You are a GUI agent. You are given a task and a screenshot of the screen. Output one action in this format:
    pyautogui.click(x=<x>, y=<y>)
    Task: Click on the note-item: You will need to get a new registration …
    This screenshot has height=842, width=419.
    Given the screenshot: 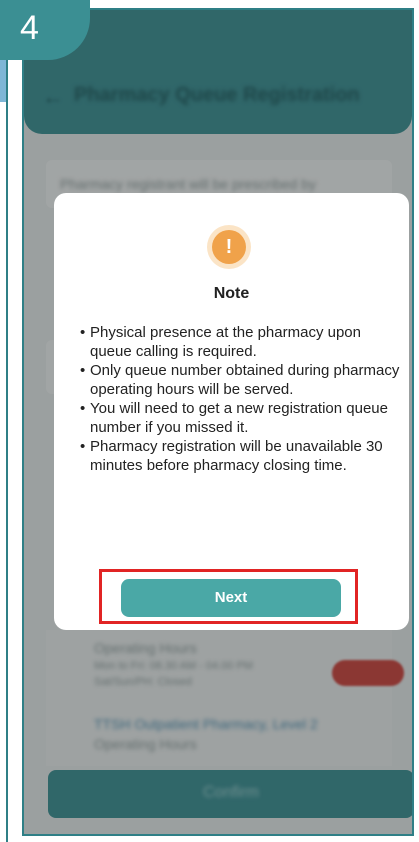 What is the action you would take?
    pyautogui.click(x=240, y=418)
    